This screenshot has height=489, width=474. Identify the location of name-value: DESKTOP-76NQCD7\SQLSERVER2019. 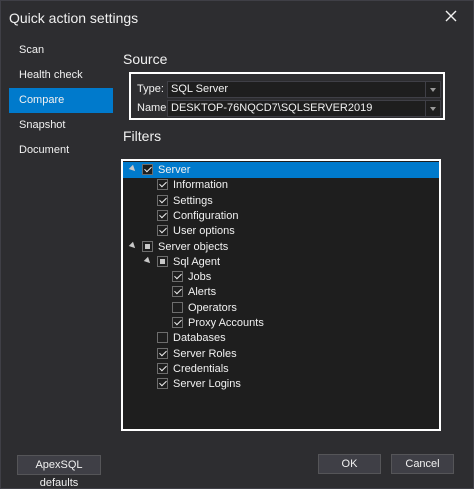
(272, 108).